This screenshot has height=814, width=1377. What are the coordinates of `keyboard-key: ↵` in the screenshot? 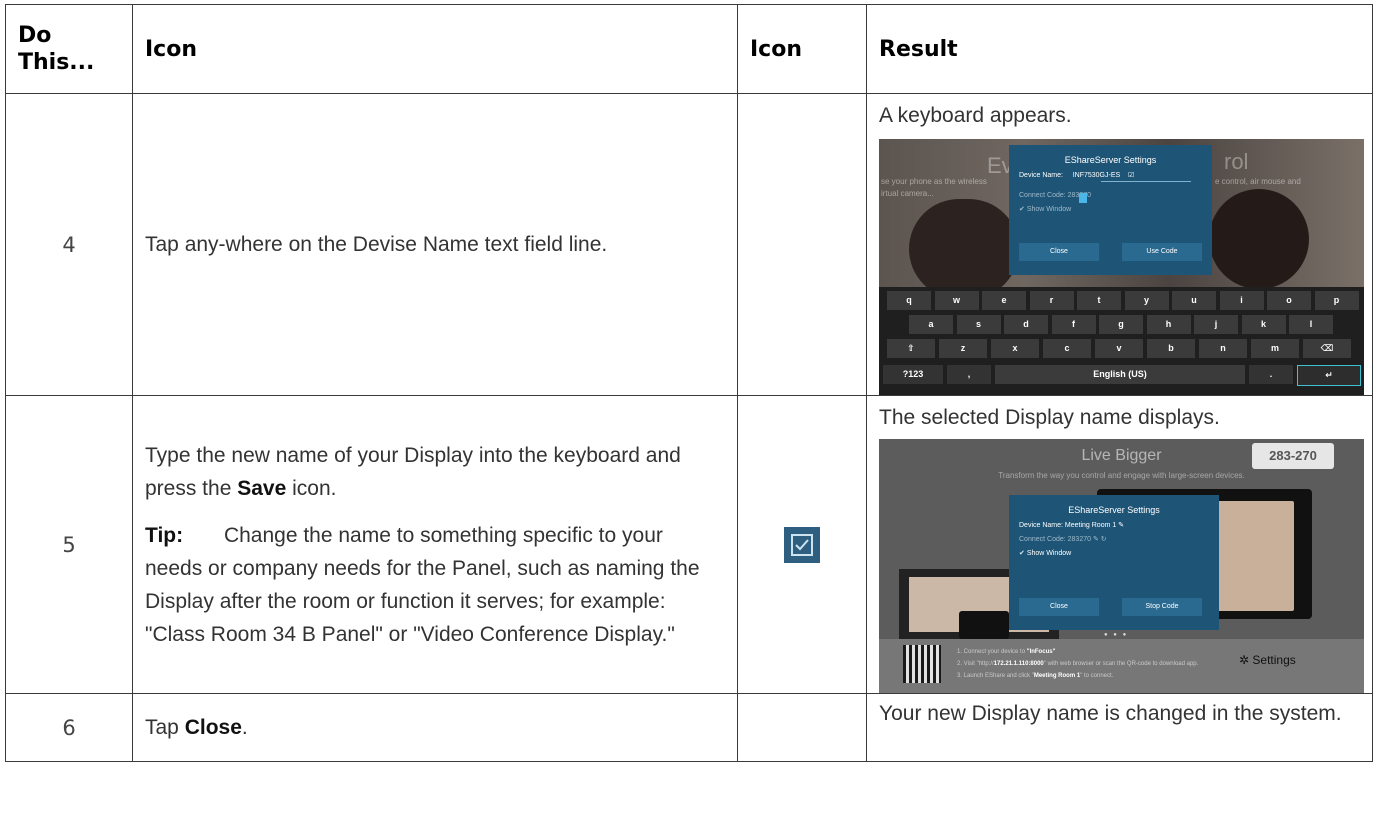 It's located at (1329, 375).